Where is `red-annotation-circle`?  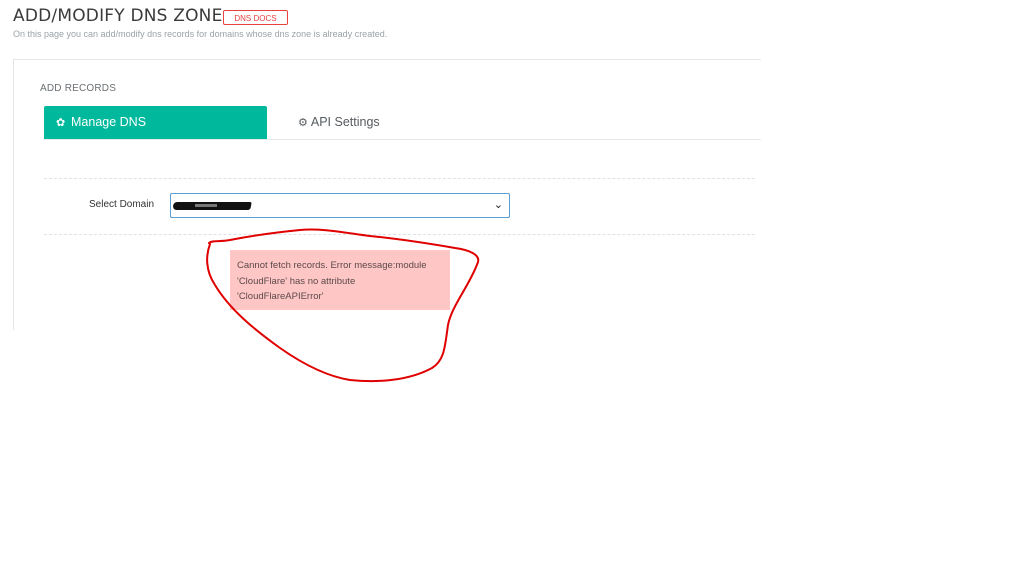
red-annotation-circle is located at coordinates (343, 305).